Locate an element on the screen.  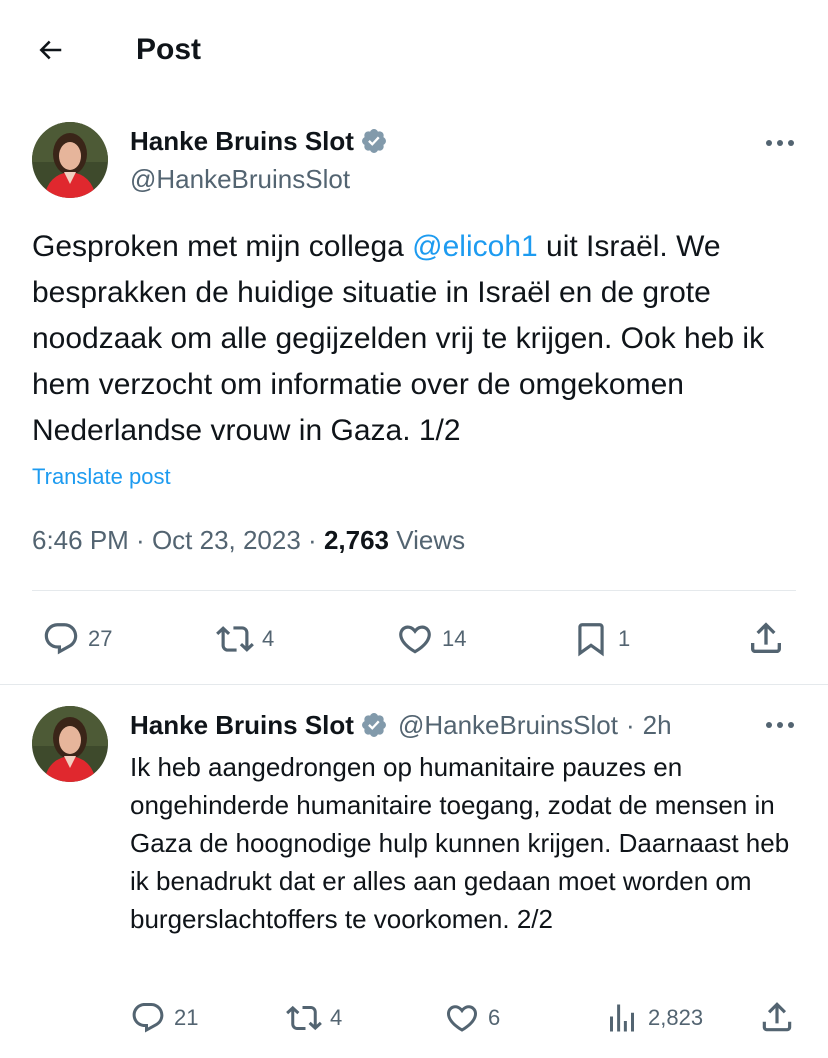
more-options-button is located at coordinates (780, 143).